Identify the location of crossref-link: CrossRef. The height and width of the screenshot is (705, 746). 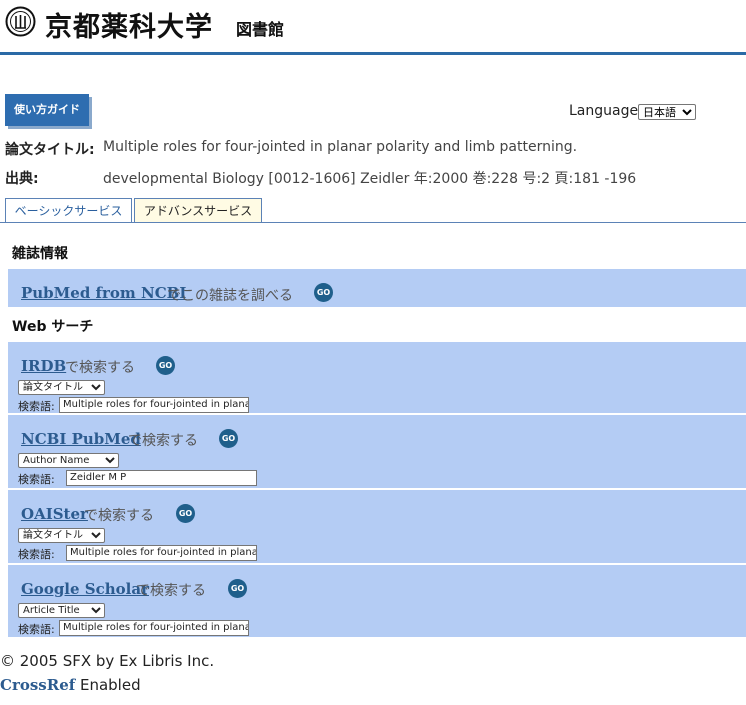
(37, 685).